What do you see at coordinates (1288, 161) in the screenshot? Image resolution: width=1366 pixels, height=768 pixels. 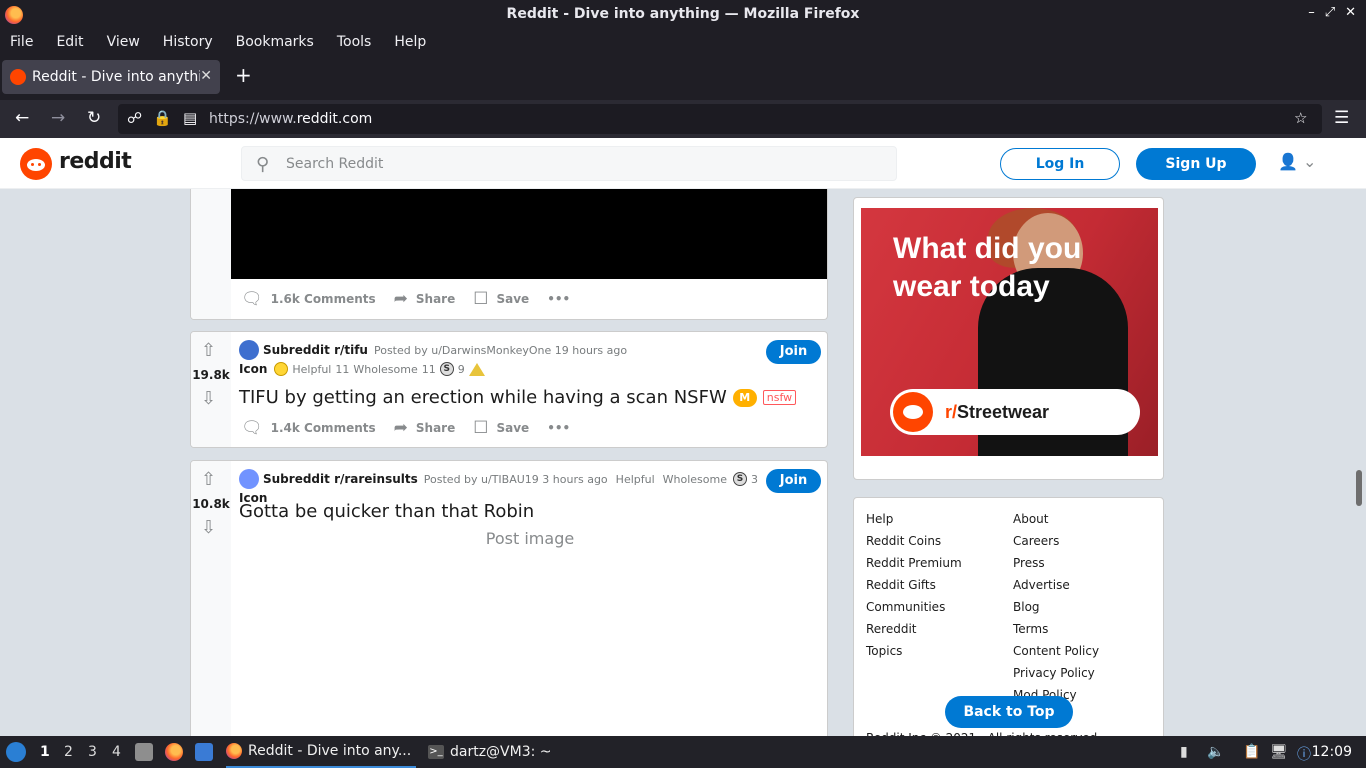 I see `user-icon: 👤` at bounding box center [1288, 161].